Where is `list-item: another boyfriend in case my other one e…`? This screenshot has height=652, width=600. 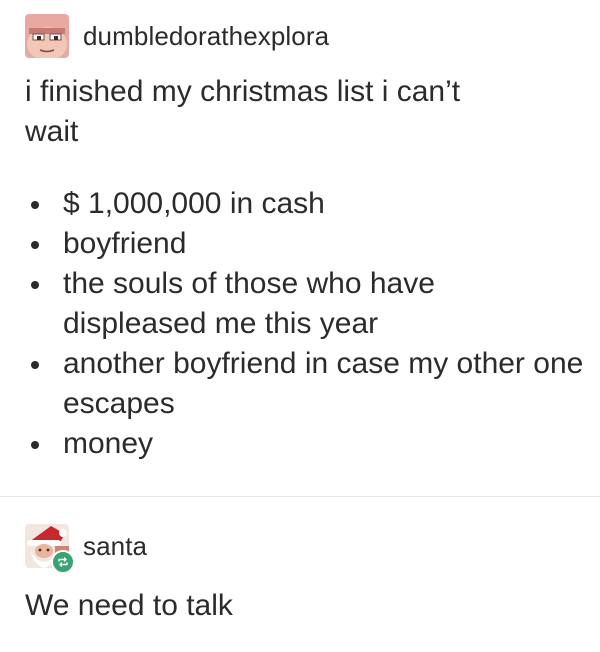
list-item: another boyfriend in case my other one e… is located at coordinates (305, 384).